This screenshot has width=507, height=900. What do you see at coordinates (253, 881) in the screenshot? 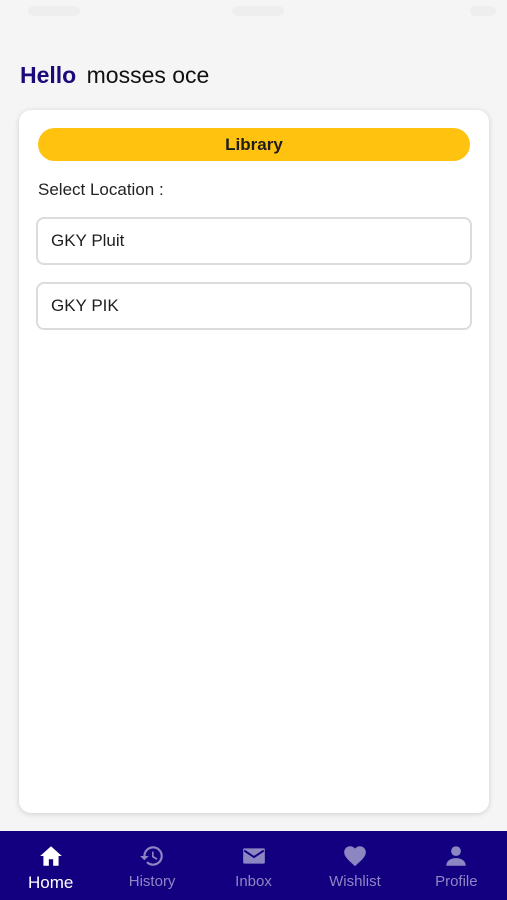
I see `tab-inbox-label: Inbox` at bounding box center [253, 881].